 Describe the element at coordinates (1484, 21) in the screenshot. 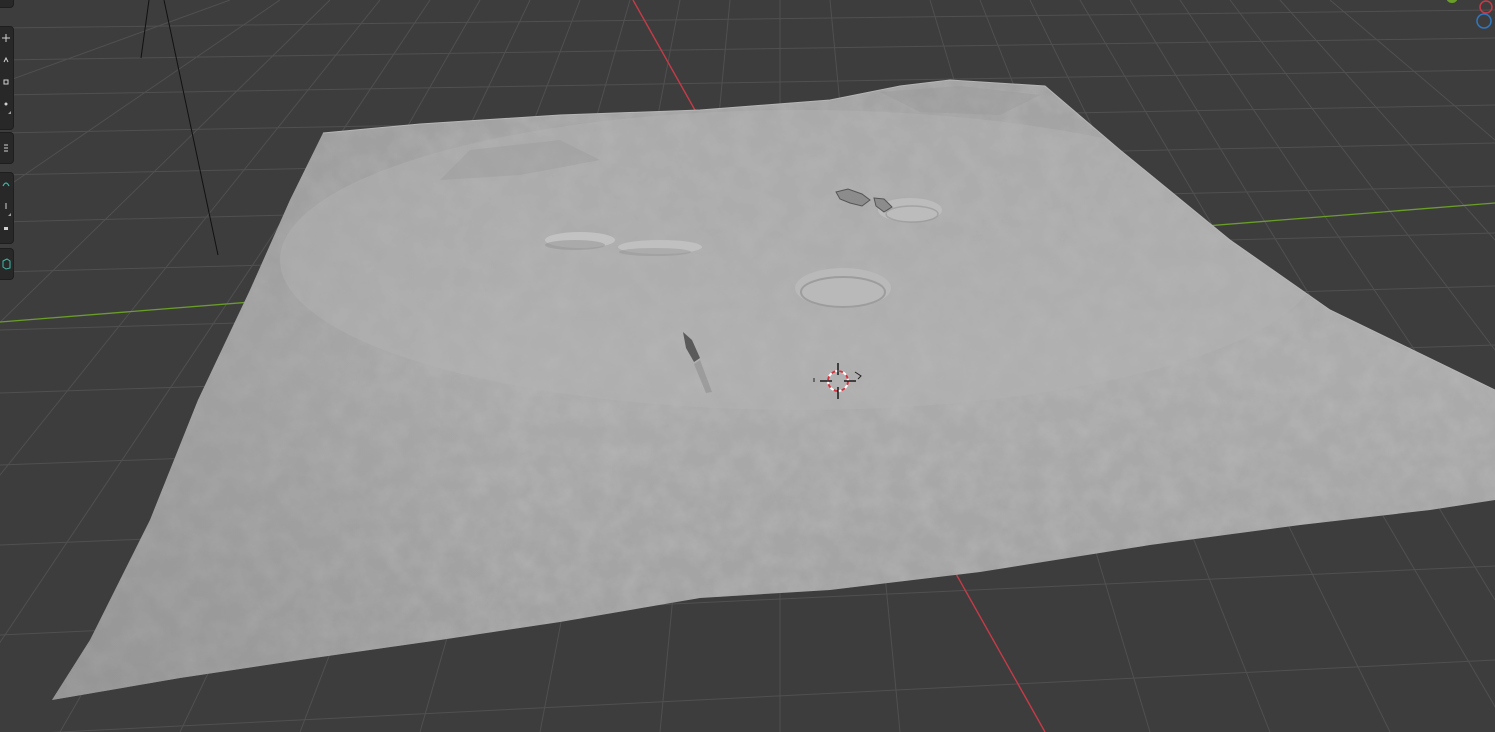

I see `gizmo-z-axis-icon` at that location.